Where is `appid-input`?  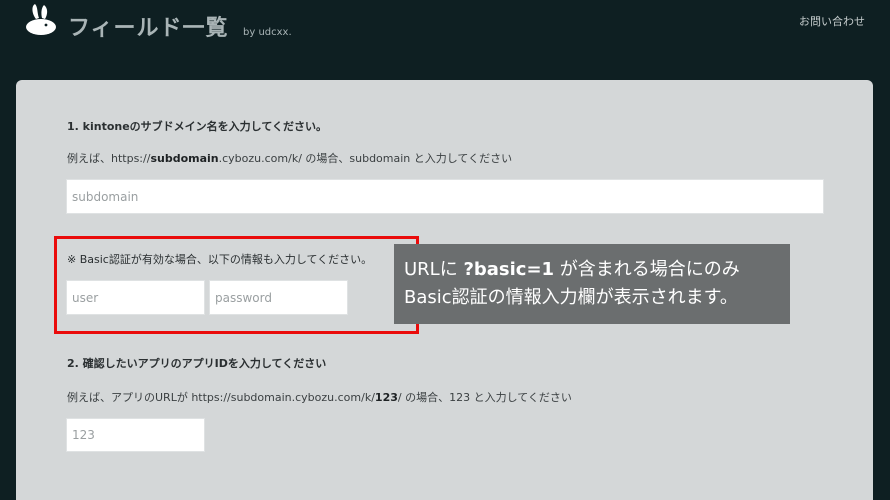 appid-input is located at coordinates (135, 435).